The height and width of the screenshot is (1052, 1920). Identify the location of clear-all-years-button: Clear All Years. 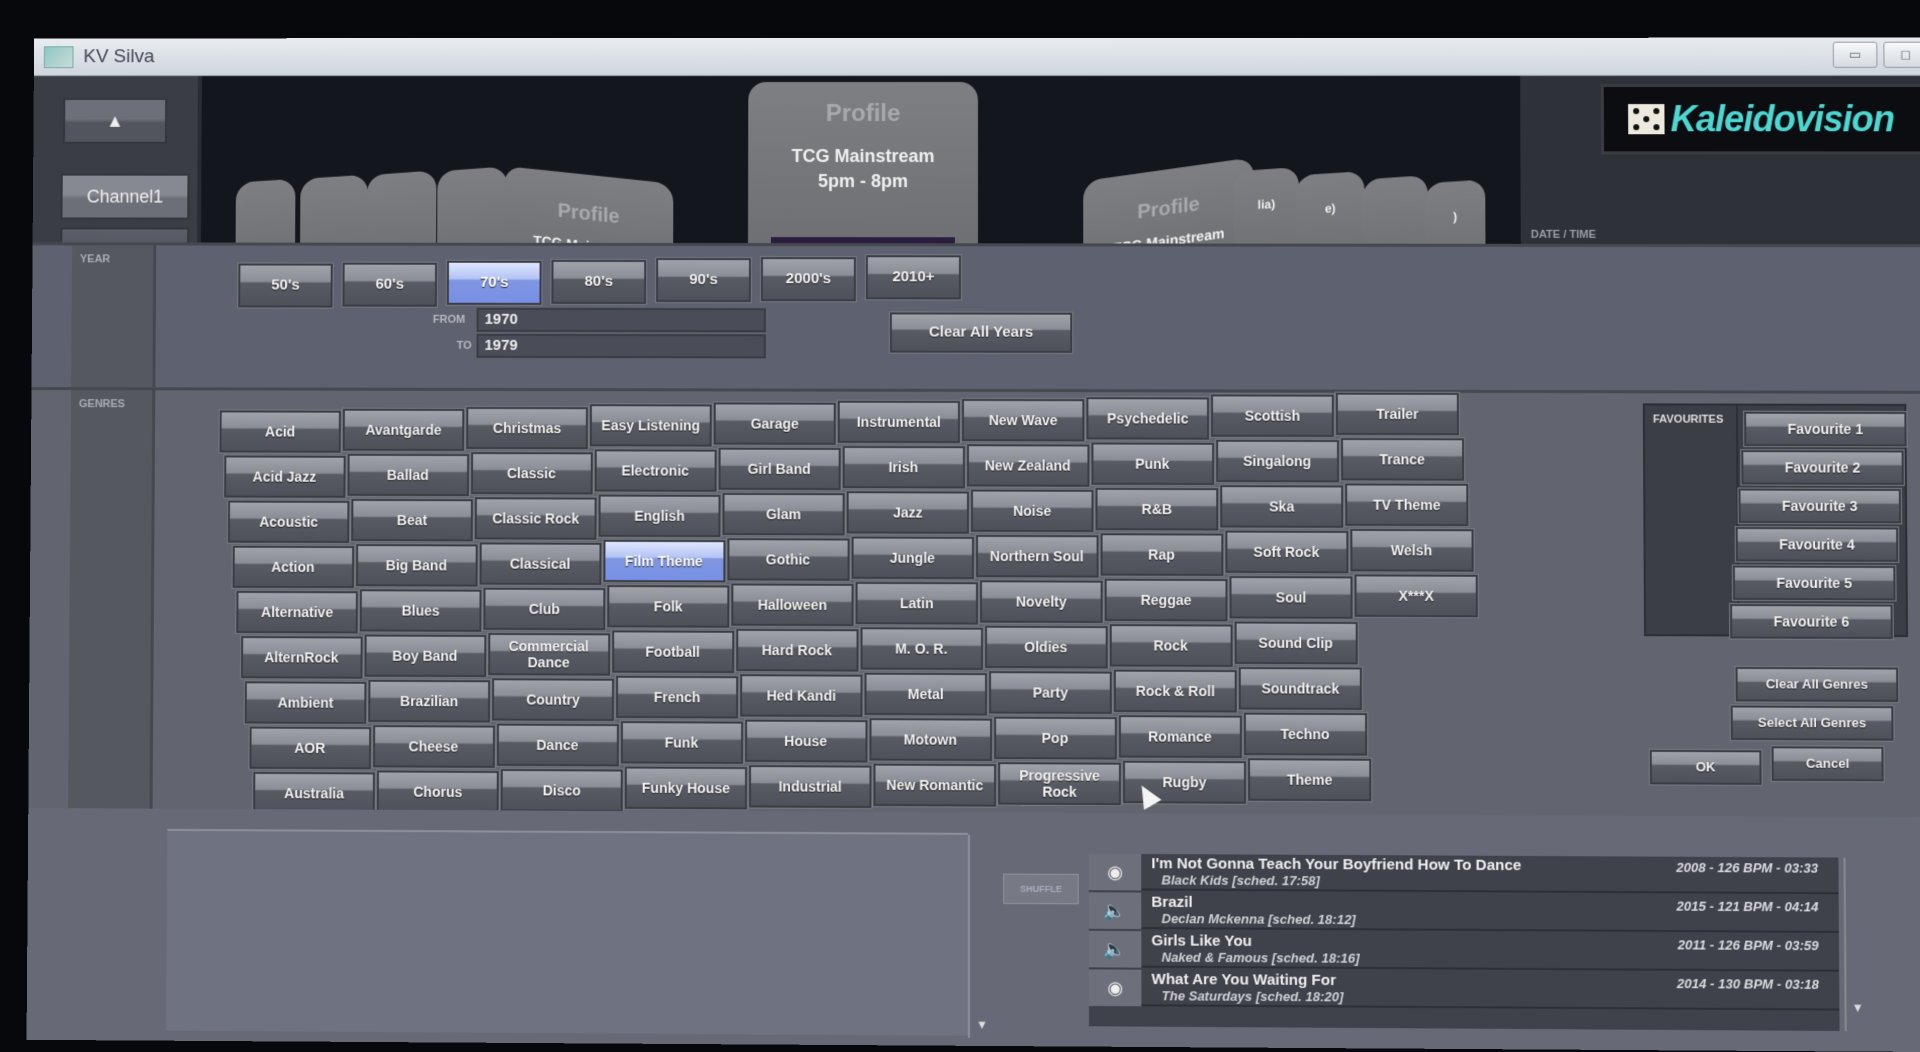
(981, 332).